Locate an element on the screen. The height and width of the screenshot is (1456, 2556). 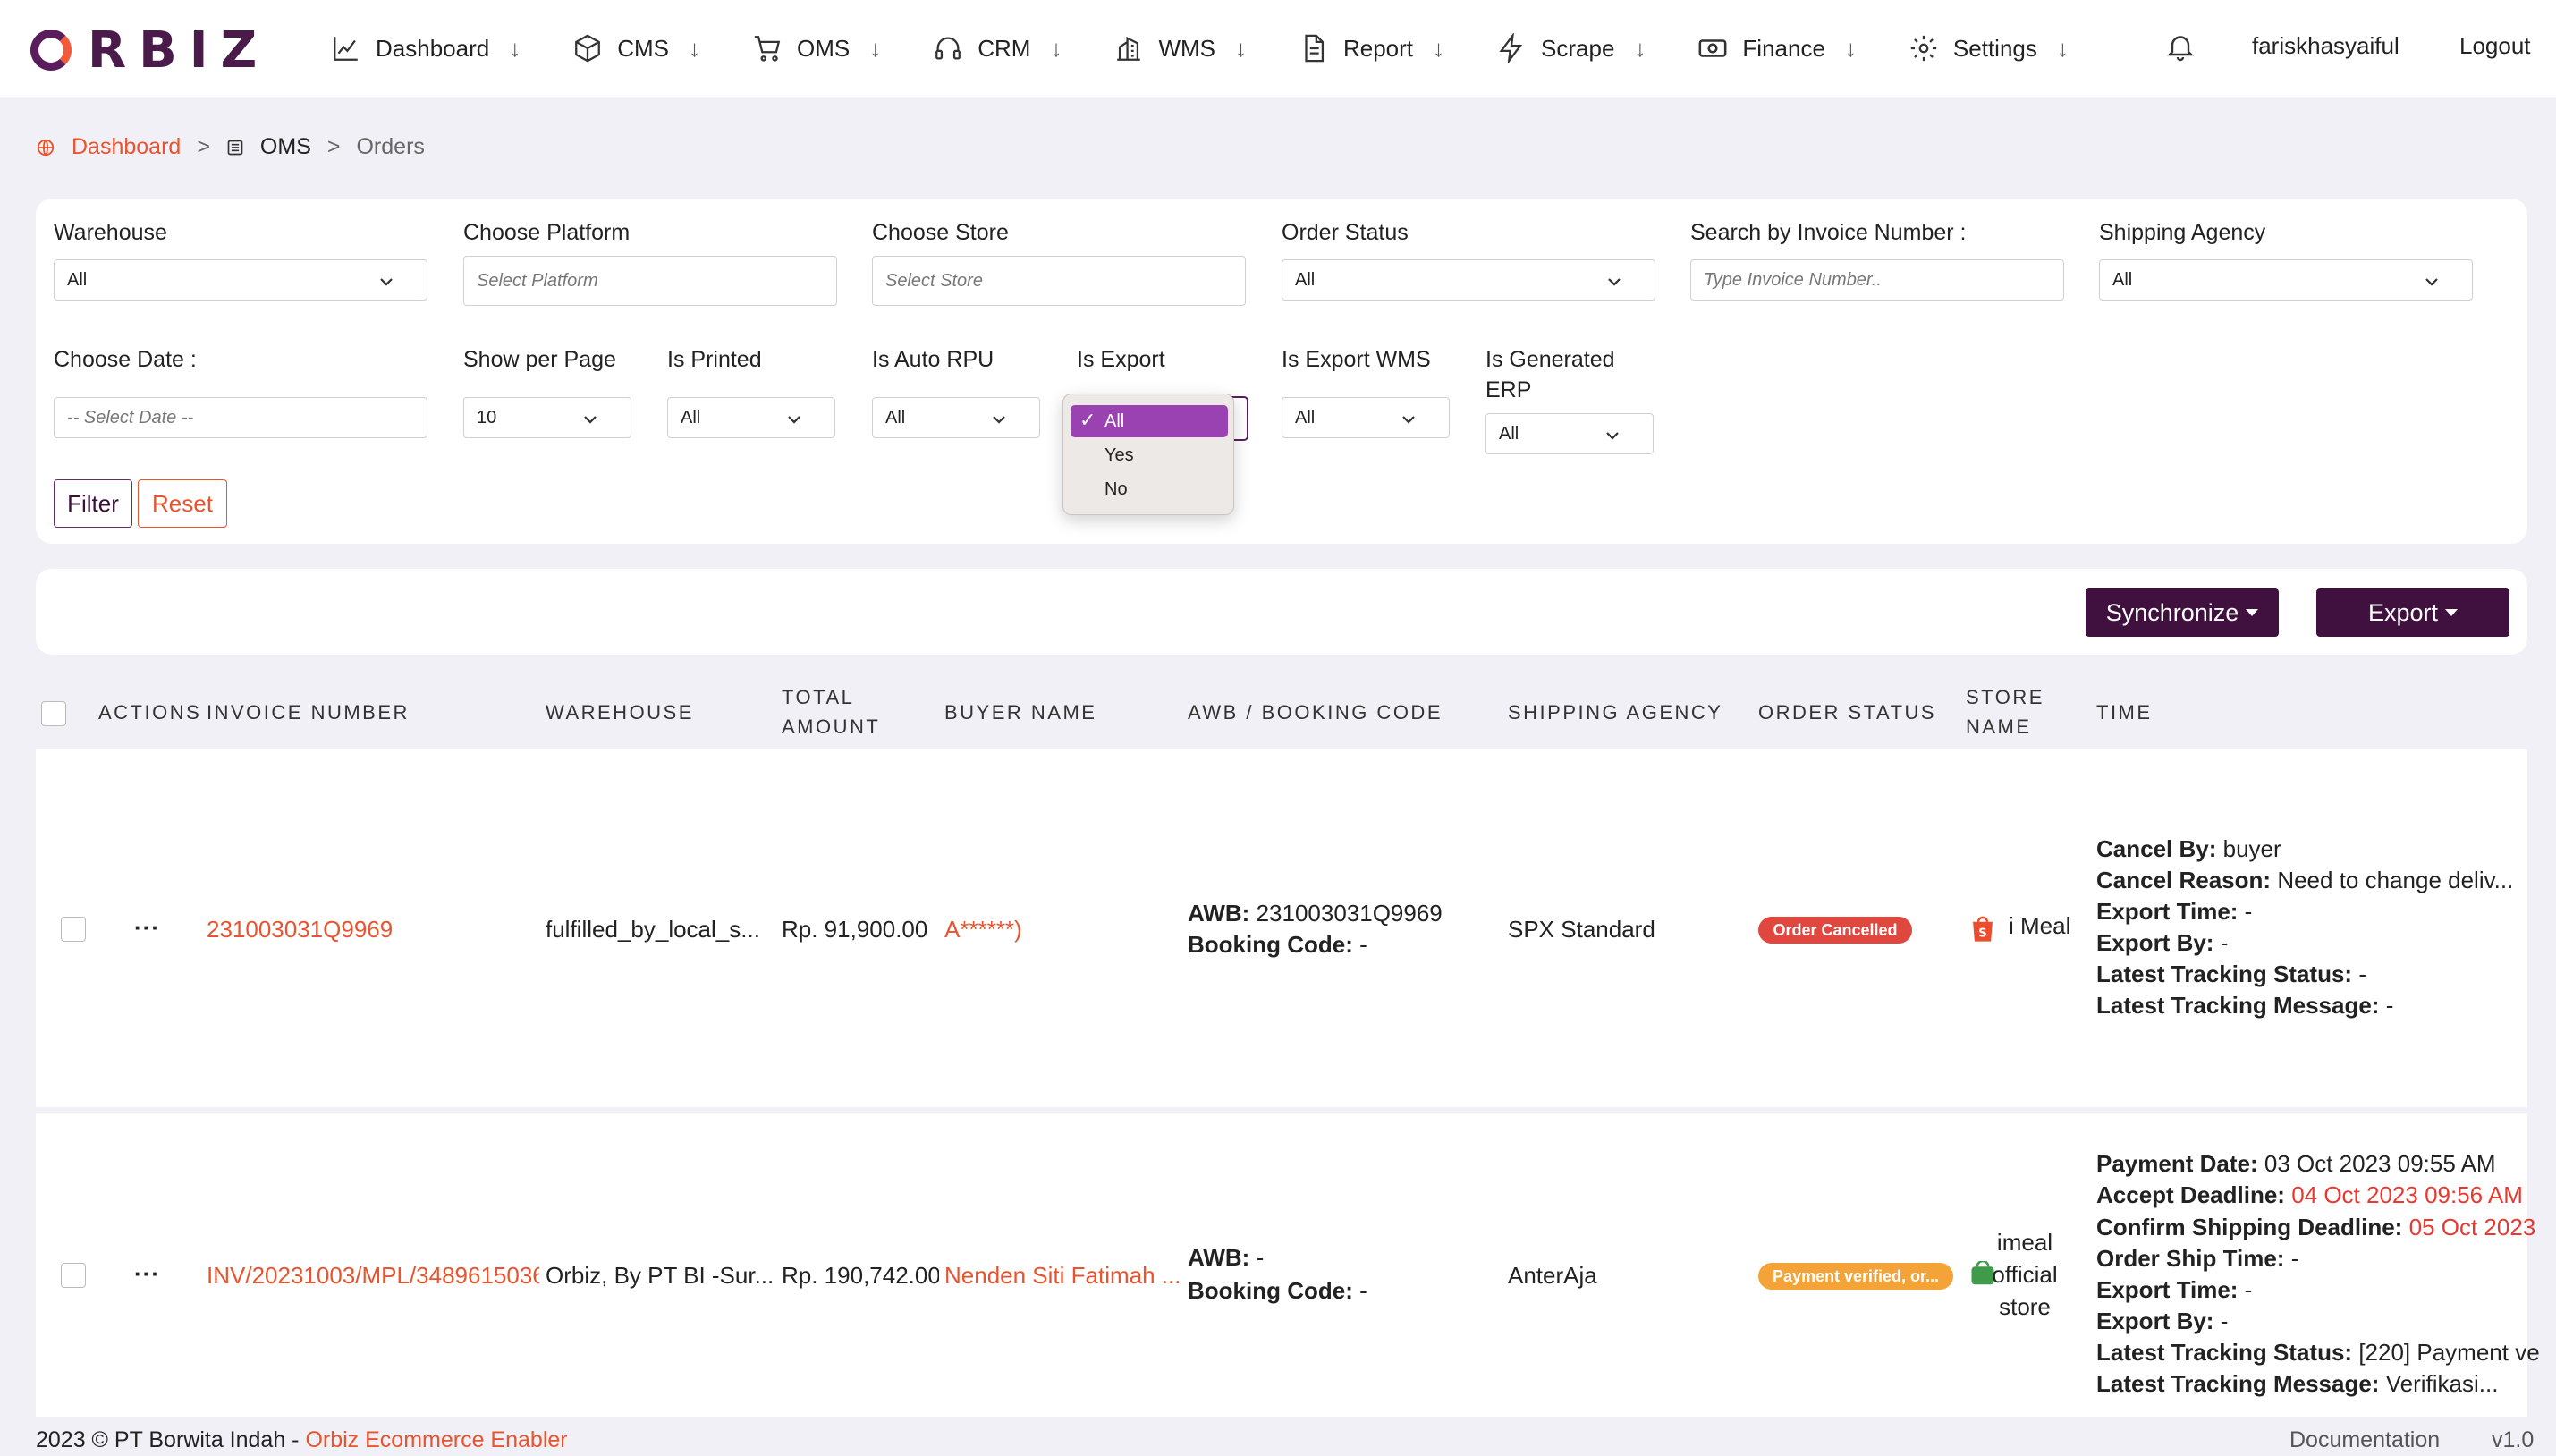
nav-wms: WMS ↓ is located at coordinates (1180, 48).